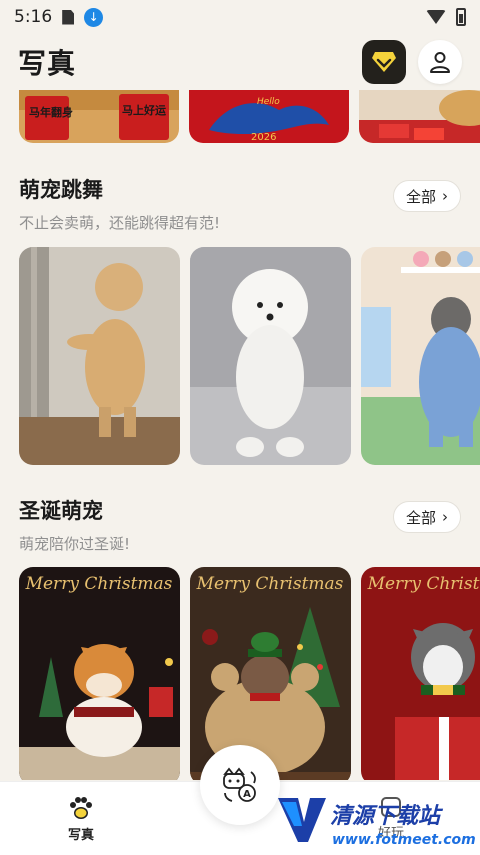  What do you see at coordinates (420, 356) in the screenshot?
I see `husky-blue-outfit-card` at bounding box center [420, 356].